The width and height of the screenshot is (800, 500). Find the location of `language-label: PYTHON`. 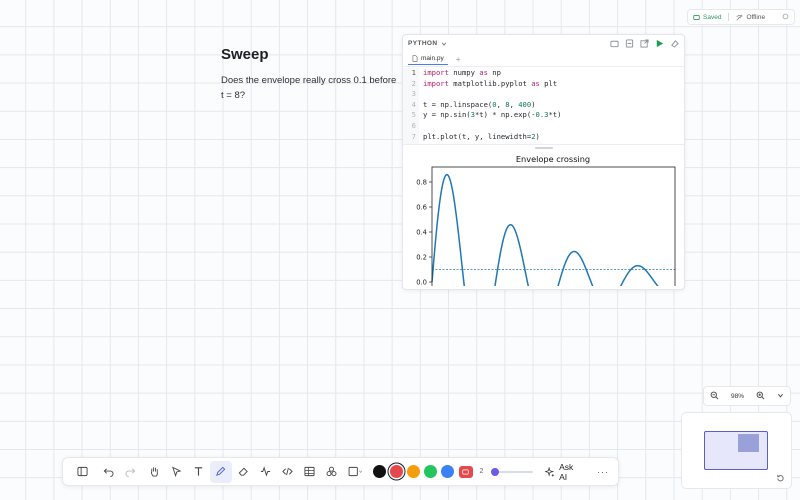

language-label: PYTHON is located at coordinates (423, 43).